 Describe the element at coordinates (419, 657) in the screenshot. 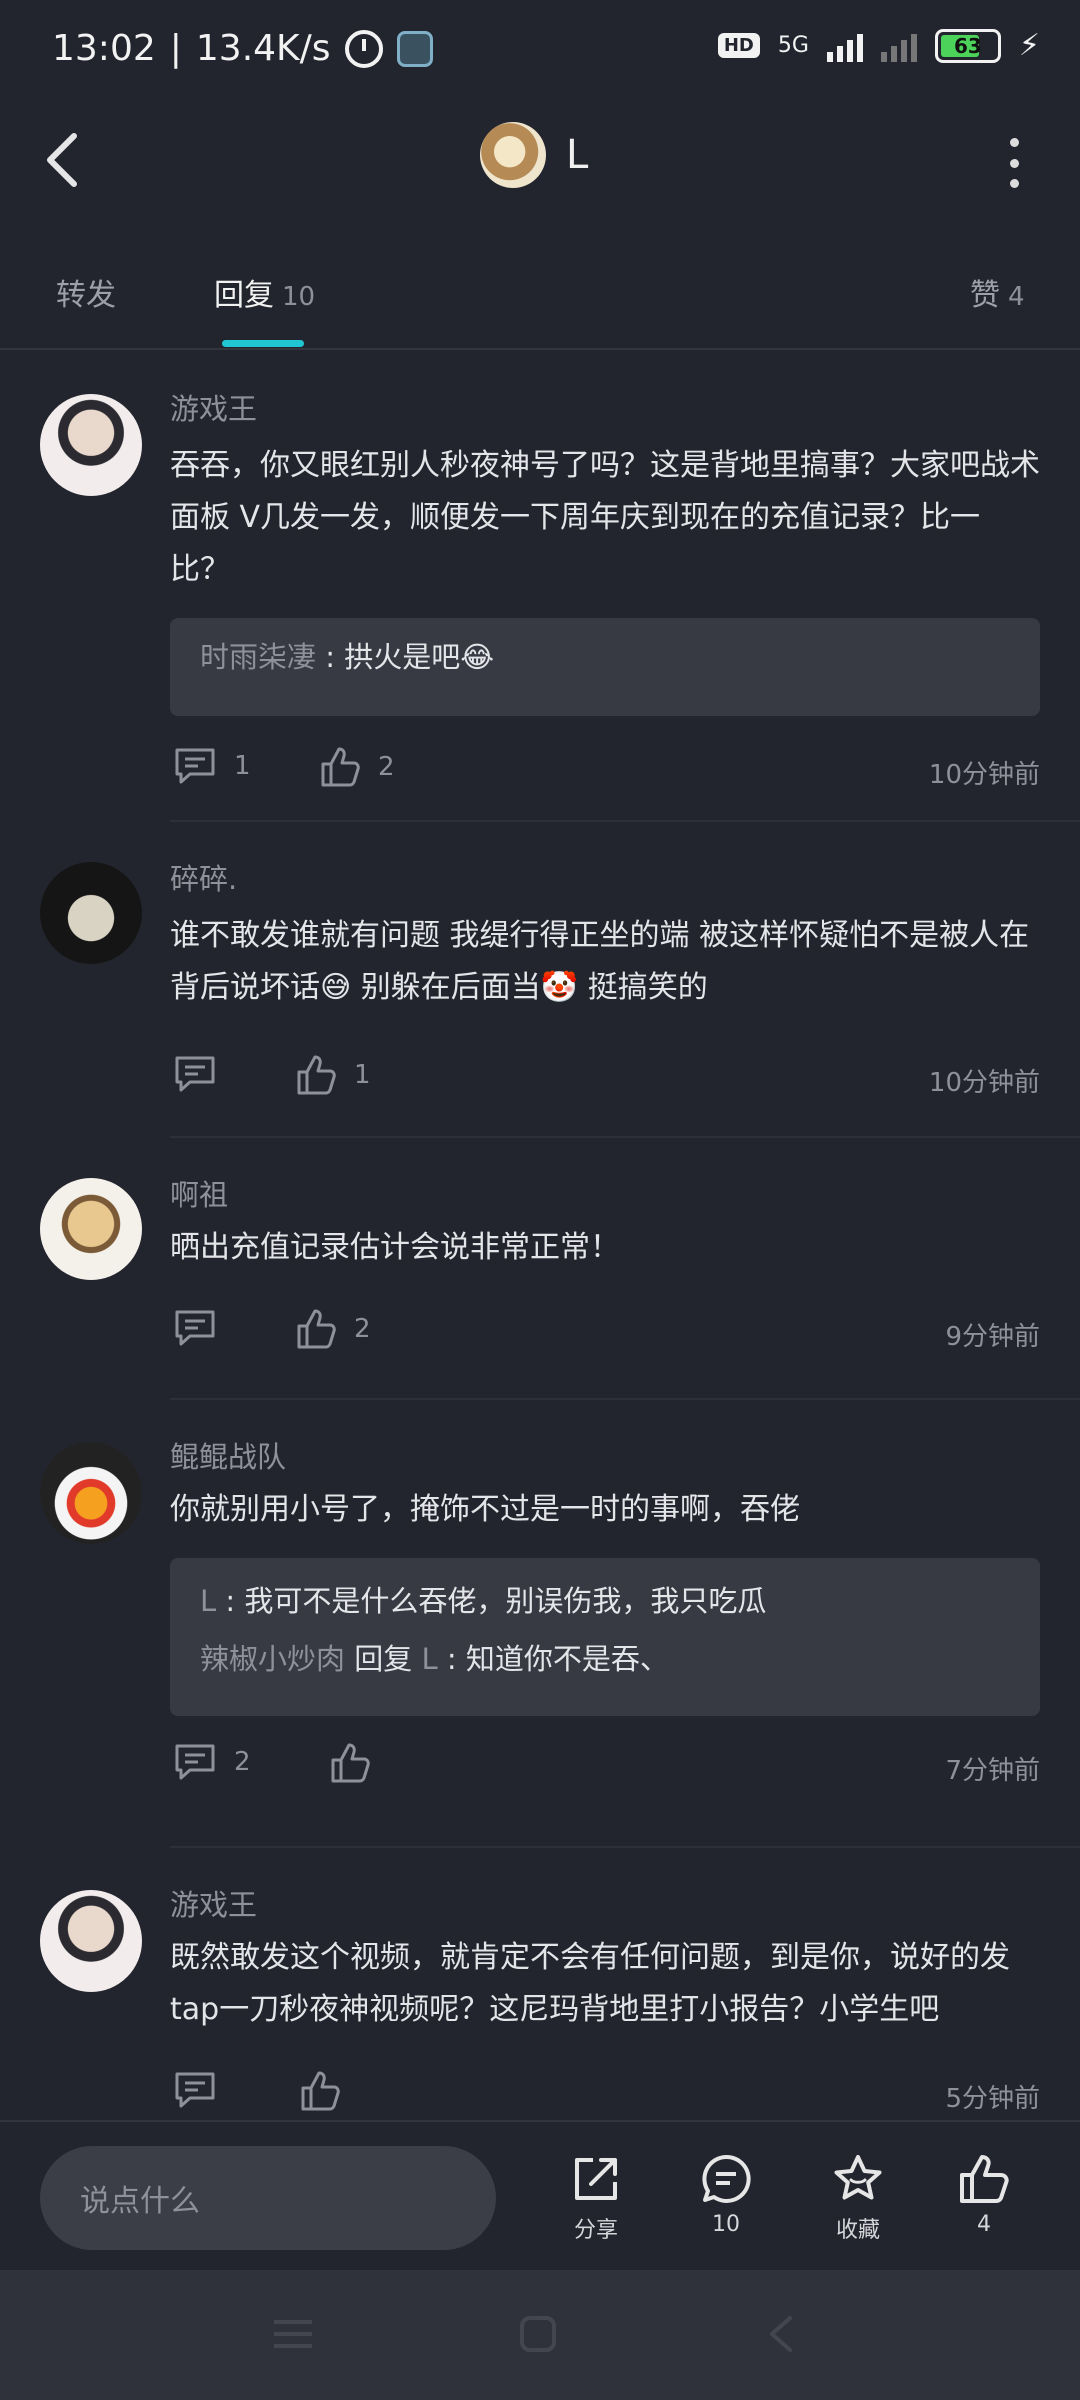

I see `quoted-reply-text: 拱火是吧😂` at that location.